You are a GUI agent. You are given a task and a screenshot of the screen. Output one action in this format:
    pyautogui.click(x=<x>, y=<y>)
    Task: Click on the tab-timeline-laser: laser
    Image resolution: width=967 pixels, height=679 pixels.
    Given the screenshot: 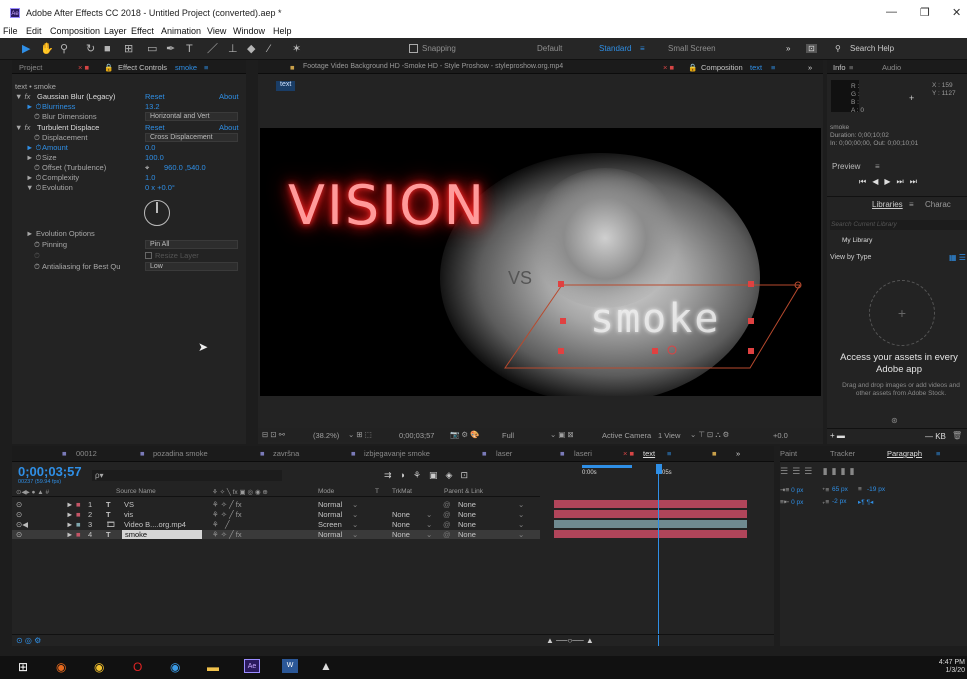 What is the action you would take?
    pyautogui.click(x=504, y=453)
    